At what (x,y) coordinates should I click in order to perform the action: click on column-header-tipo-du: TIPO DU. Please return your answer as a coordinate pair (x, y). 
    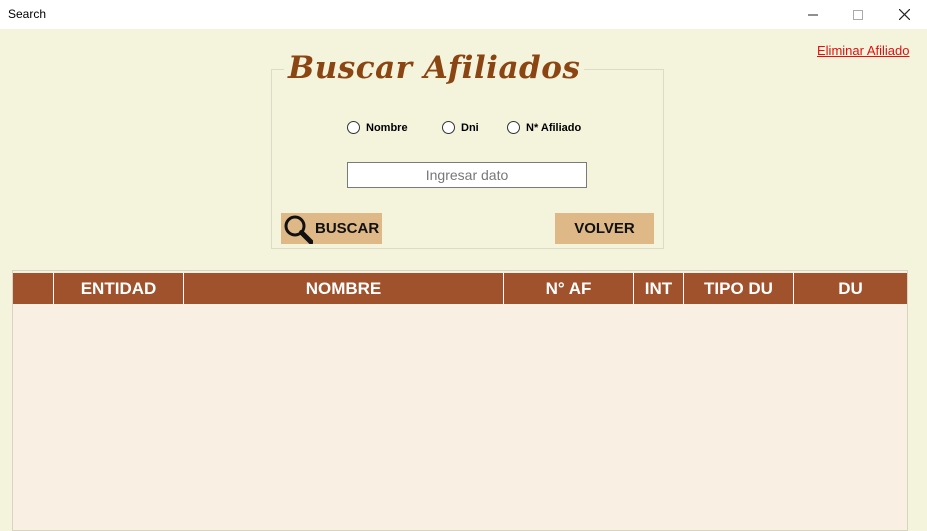
    Looking at the image, I should click on (739, 288).